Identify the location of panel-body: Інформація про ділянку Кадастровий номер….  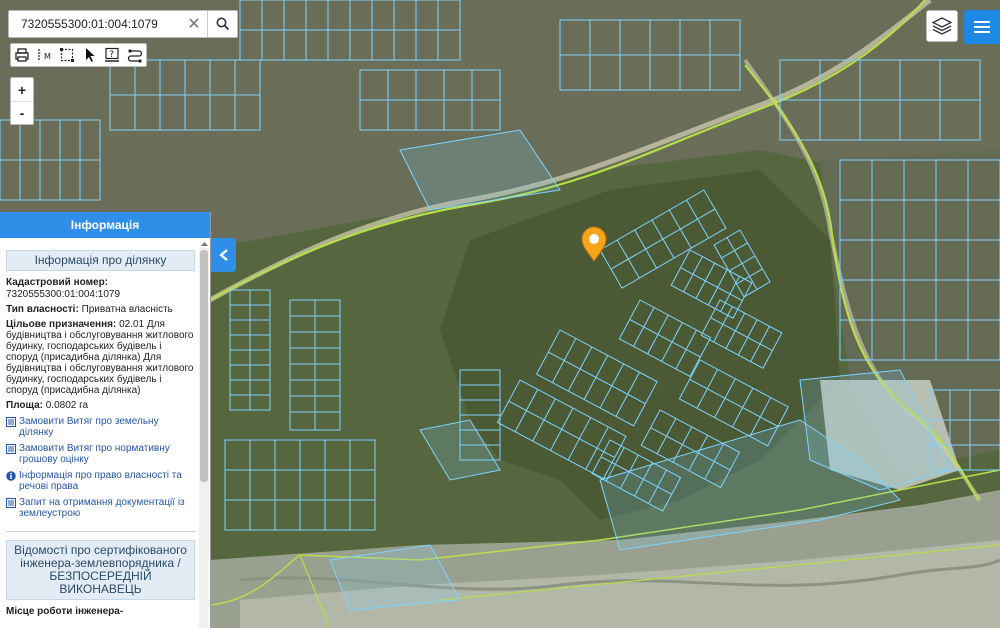
(100, 433).